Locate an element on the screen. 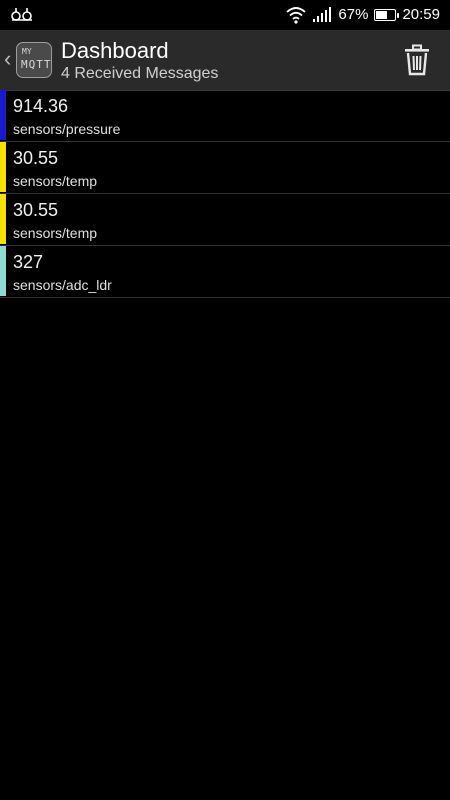 This screenshot has height=800, width=450. wifi-icon is located at coordinates (296, 15).